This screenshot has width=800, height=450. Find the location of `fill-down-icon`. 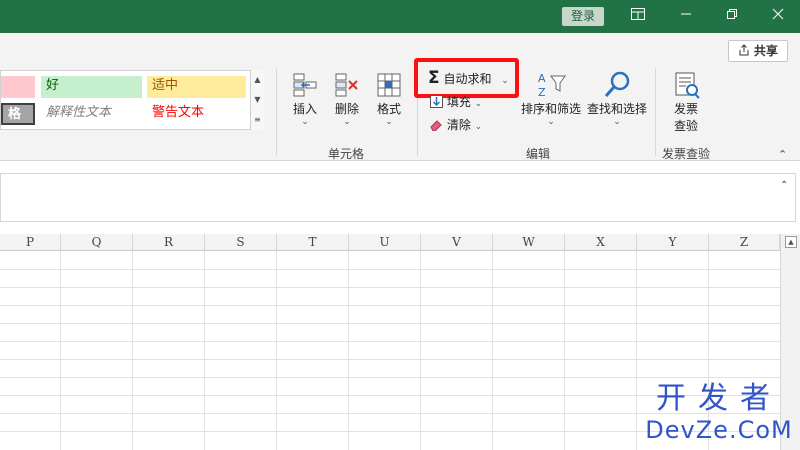

fill-down-icon is located at coordinates (436, 101).